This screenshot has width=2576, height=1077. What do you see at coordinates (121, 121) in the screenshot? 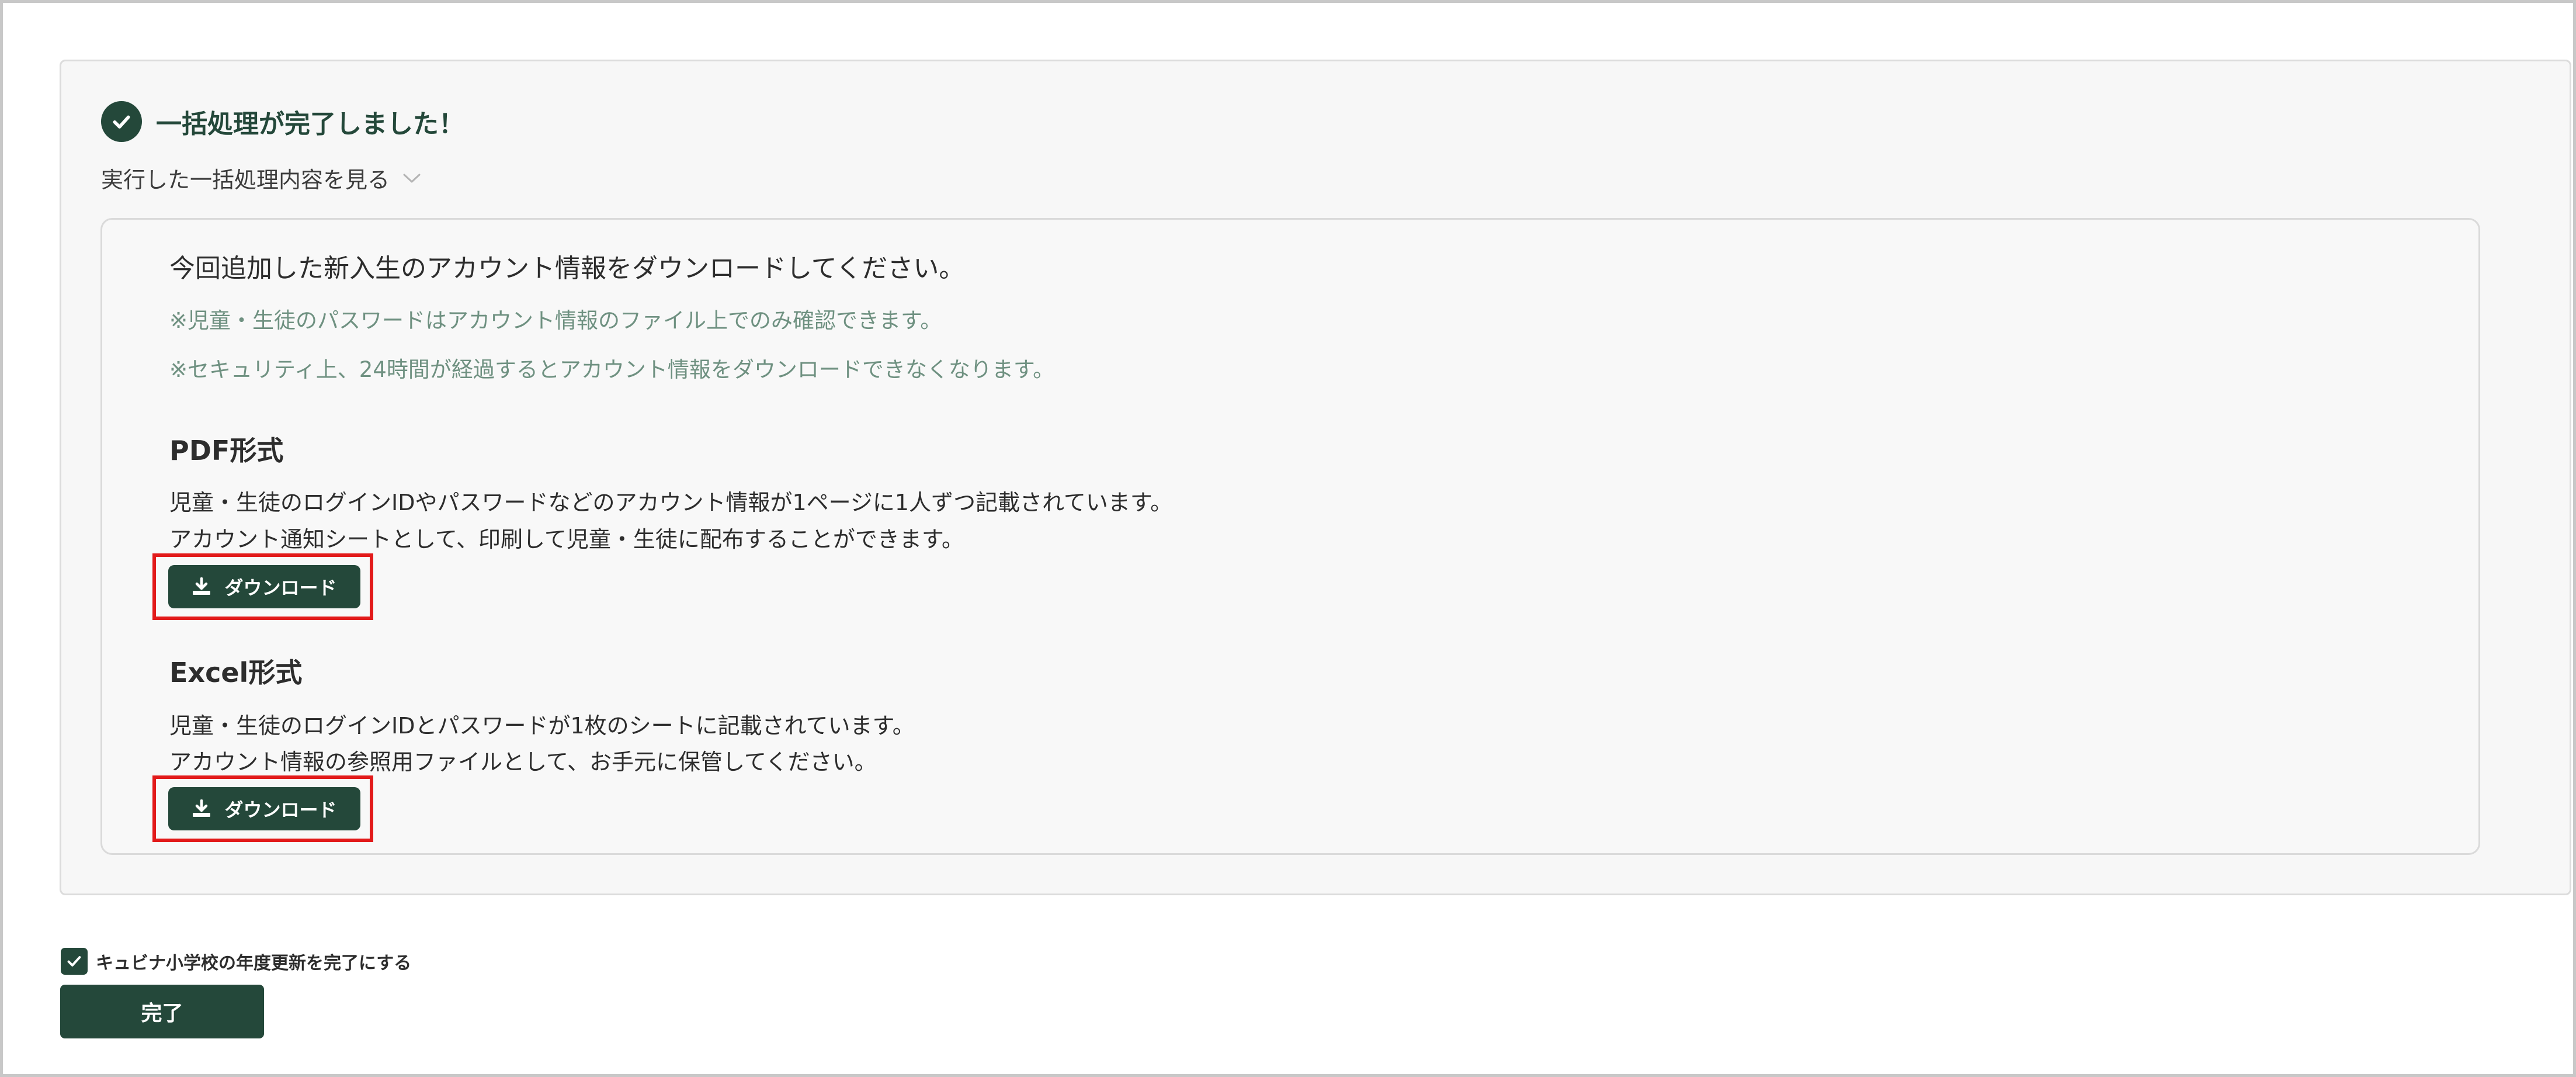
I see `check-circle-icon` at bounding box center [121, 121].